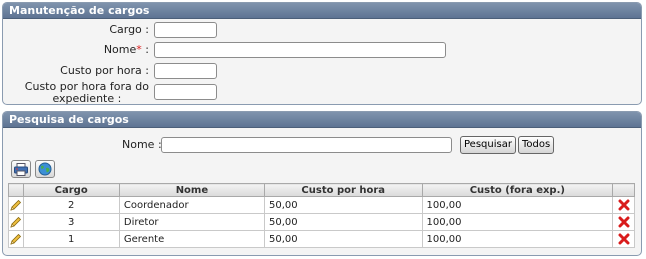  I want to click on nome-row: Nome* :, so click(322, 51).